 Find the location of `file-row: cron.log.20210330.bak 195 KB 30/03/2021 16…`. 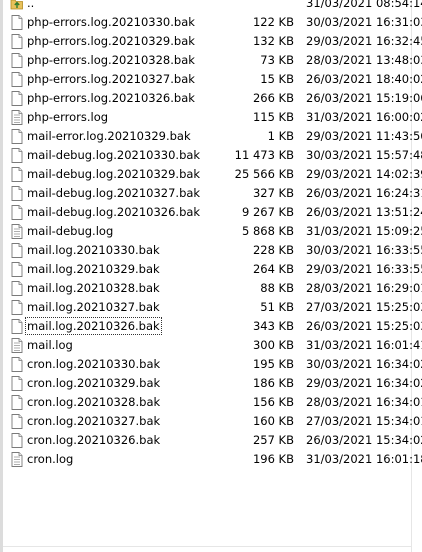

file-row: cron.log.20210330.bak 195 KB 30/03/2021 16… is located at coordinates (213, 364).